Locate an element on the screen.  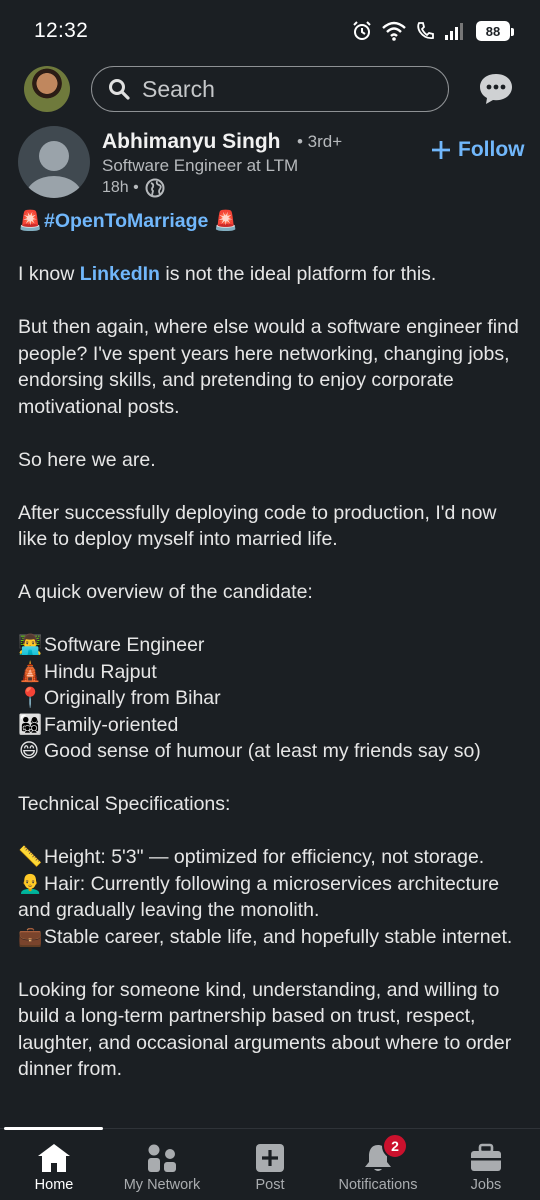
author-headline: Software Engineer at LTM is located at coordinates (200, 165).